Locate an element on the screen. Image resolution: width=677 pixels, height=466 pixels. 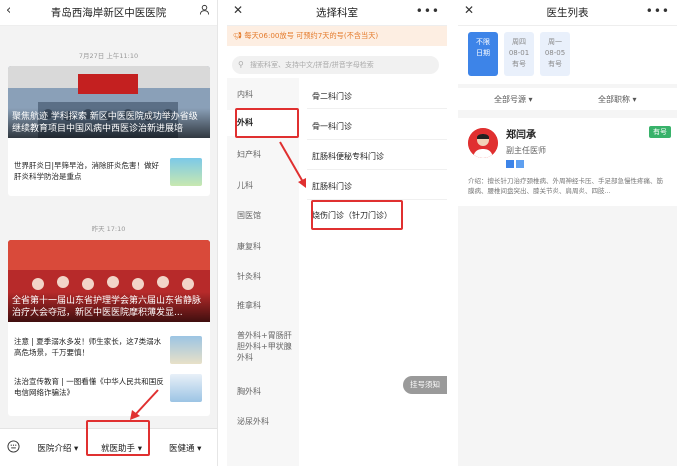
doctor-title: 副主任医师 is located at coordinates (526, 150).